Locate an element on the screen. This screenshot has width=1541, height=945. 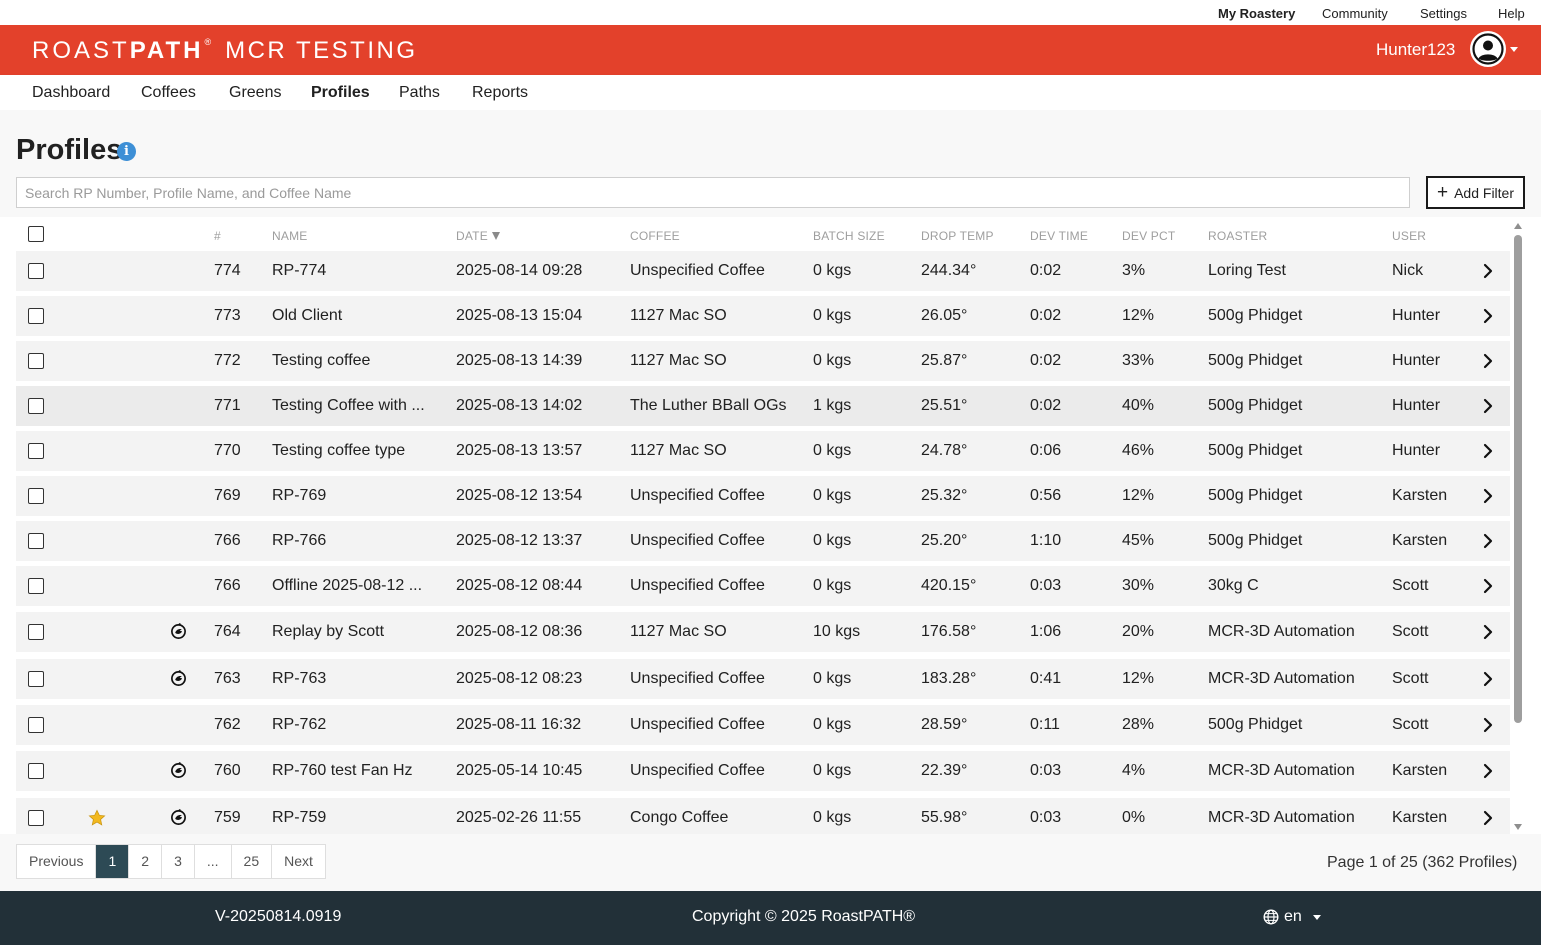
link-settings: Settings is located at coordinates (1443, 13).